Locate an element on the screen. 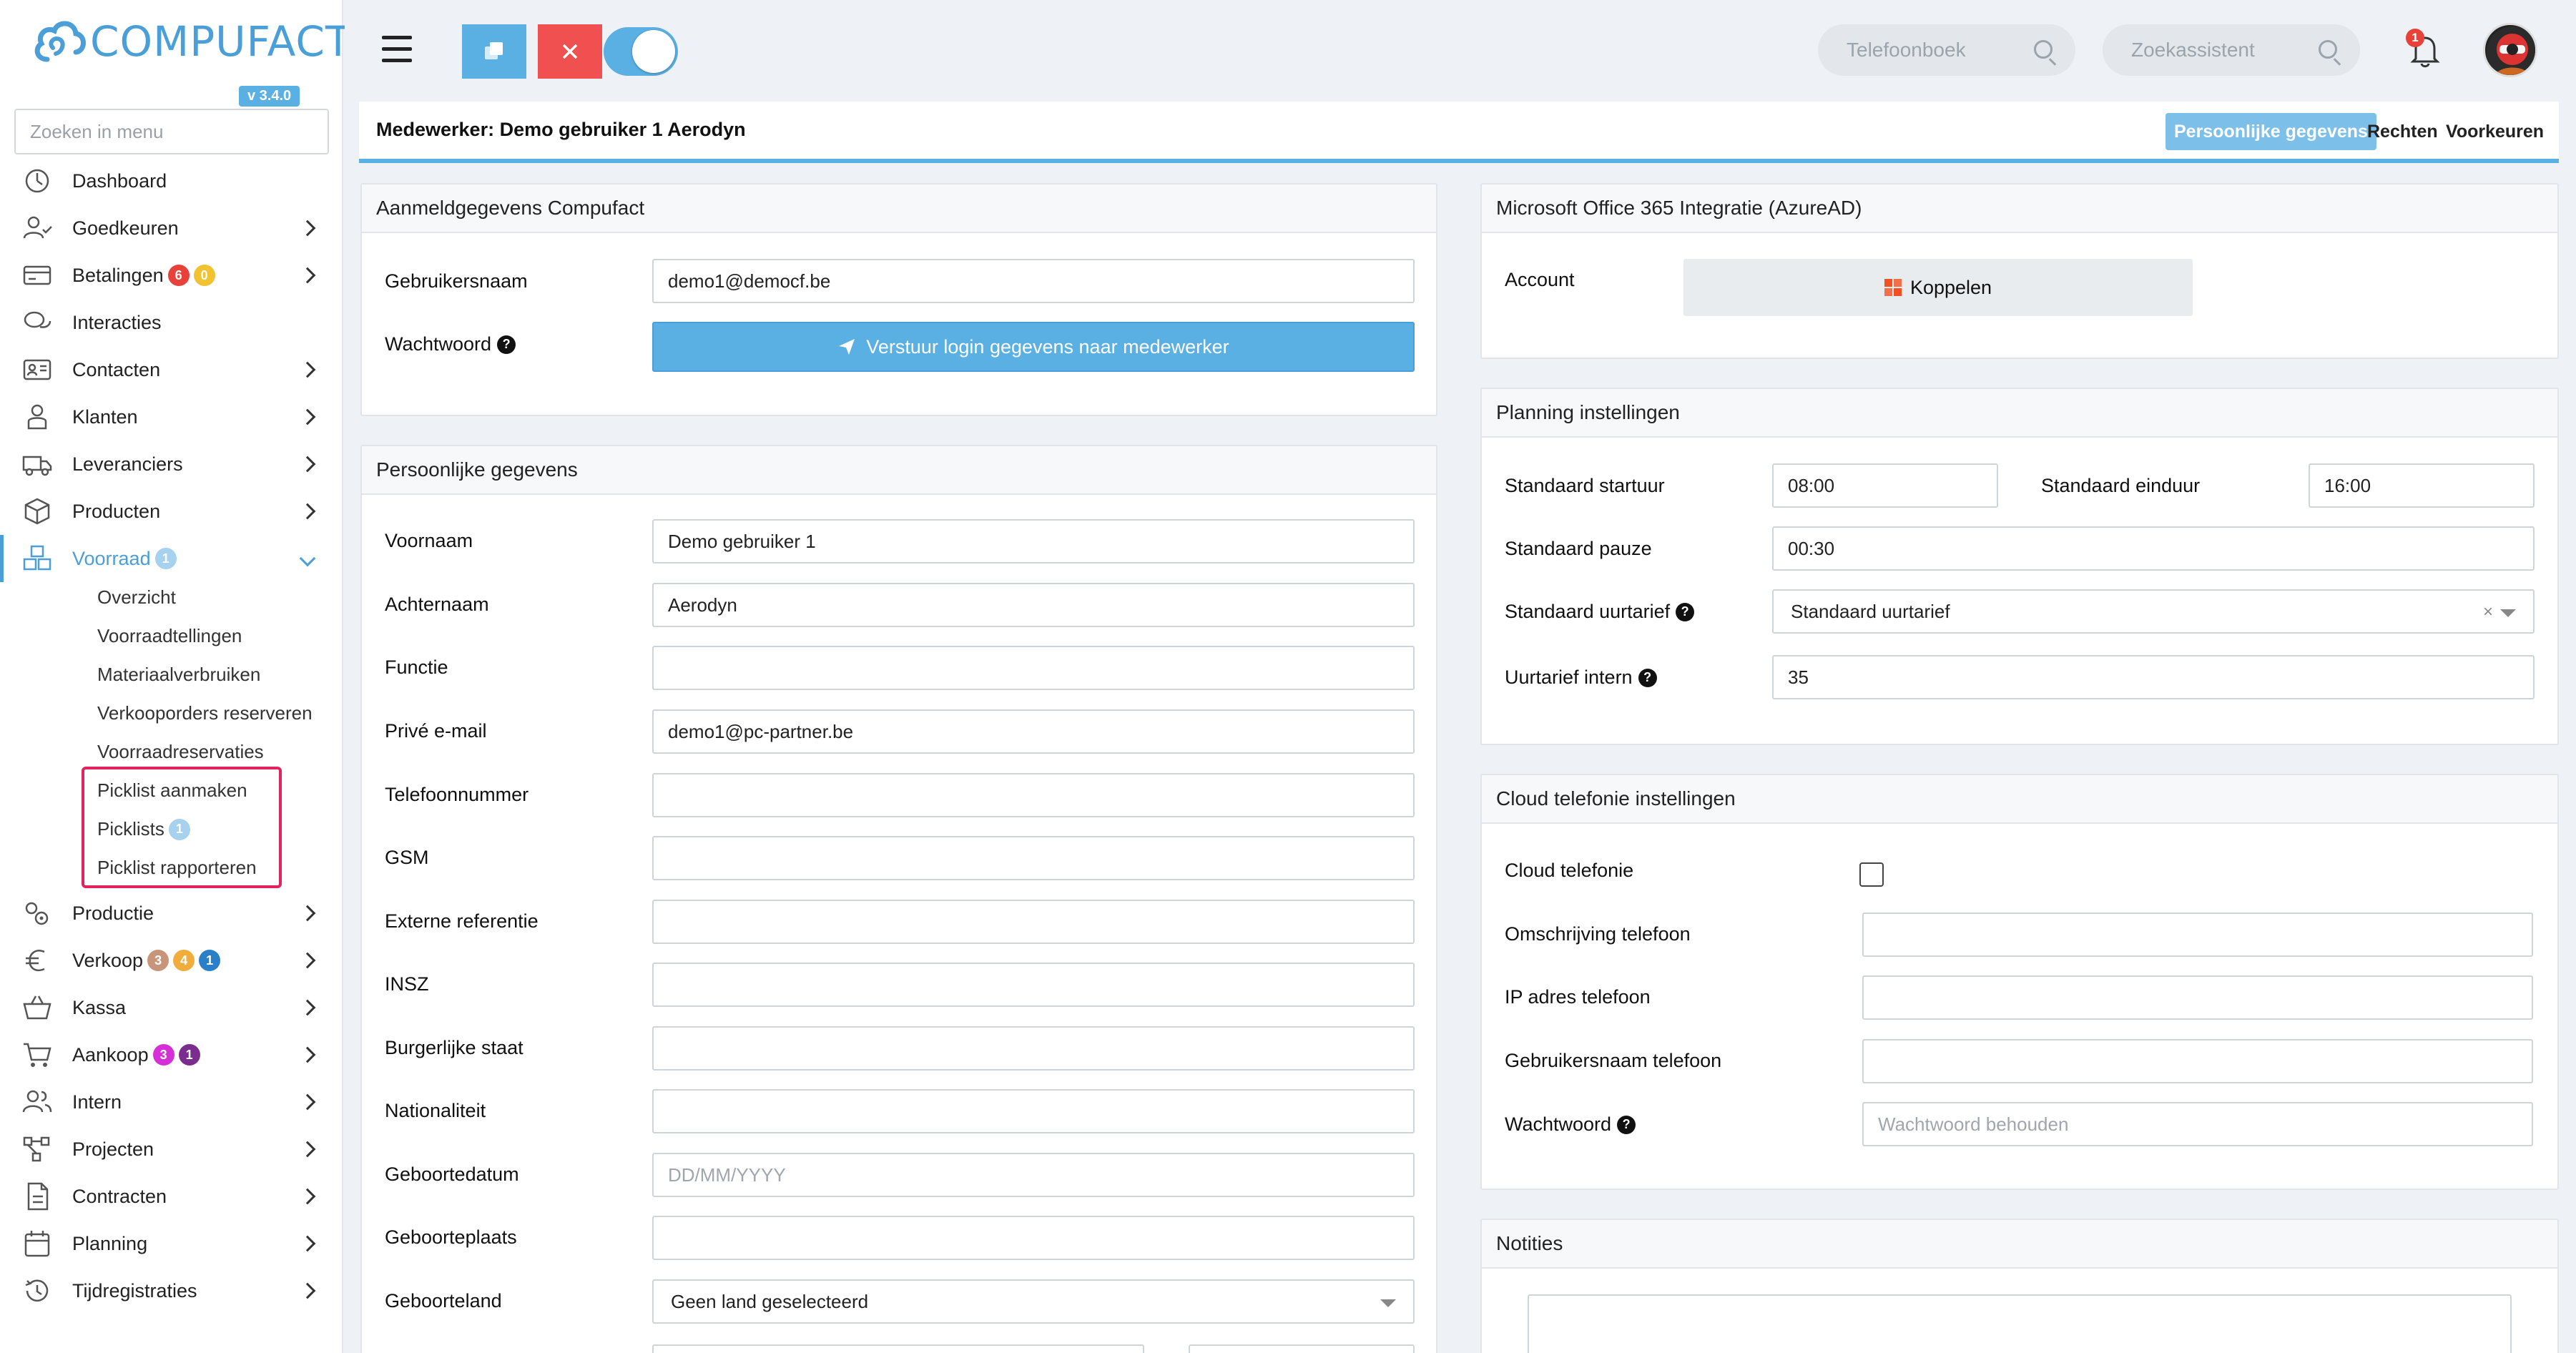 This screenshot has height=1353, width=2576. sidebar-item-aankoop: Aankoop 3 1 is located at coordinates (171, 1055).